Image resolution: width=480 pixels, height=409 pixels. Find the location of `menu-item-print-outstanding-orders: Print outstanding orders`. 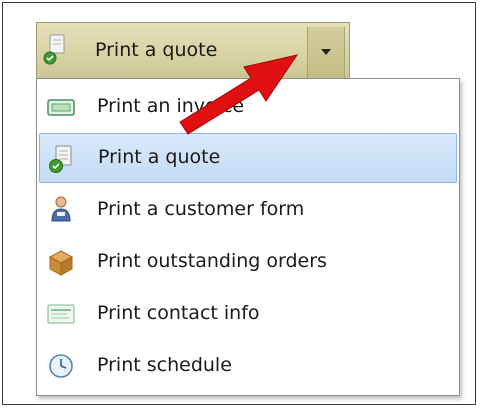

menu-item-print-outstanding-orders: Print outstanding orders is located at coordinates (248, 262).